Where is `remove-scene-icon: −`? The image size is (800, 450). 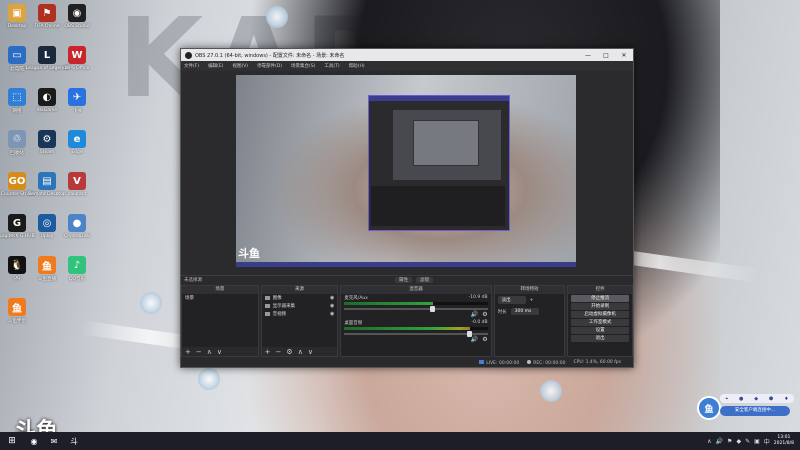
remove-scene-icon: − is located at coordinates (199, 352).